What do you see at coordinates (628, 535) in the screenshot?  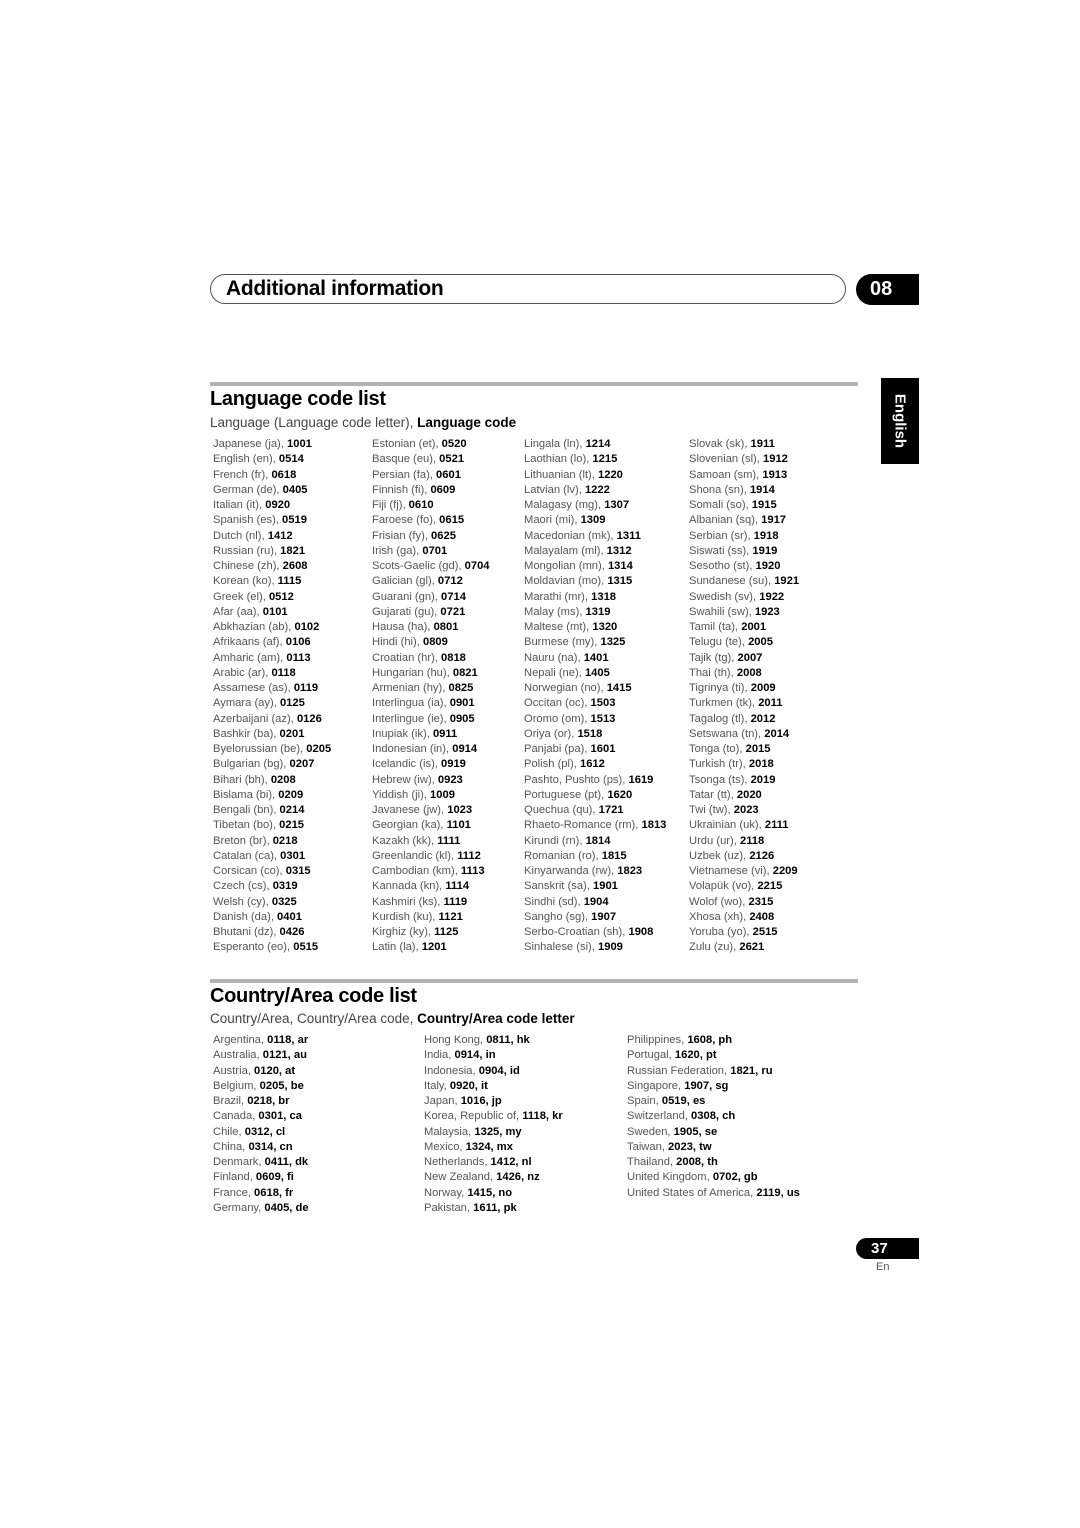 I see `entry-code: 1311` at bounding box center [628, 535].